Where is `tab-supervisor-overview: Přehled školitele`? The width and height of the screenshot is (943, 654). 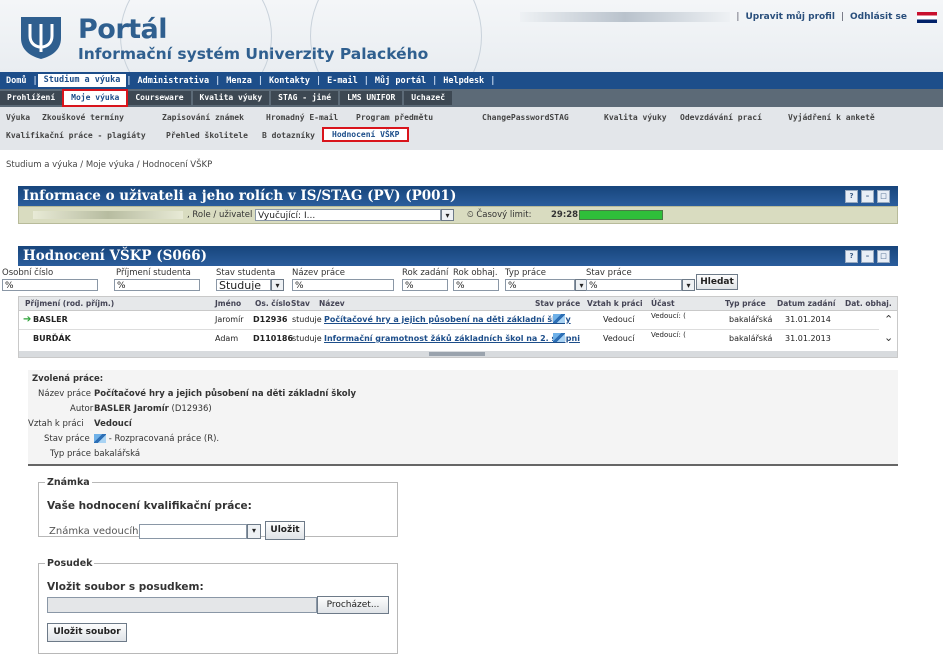 tab-supervisor-overview: Přehled školitele is located at coordinates (207, 135).